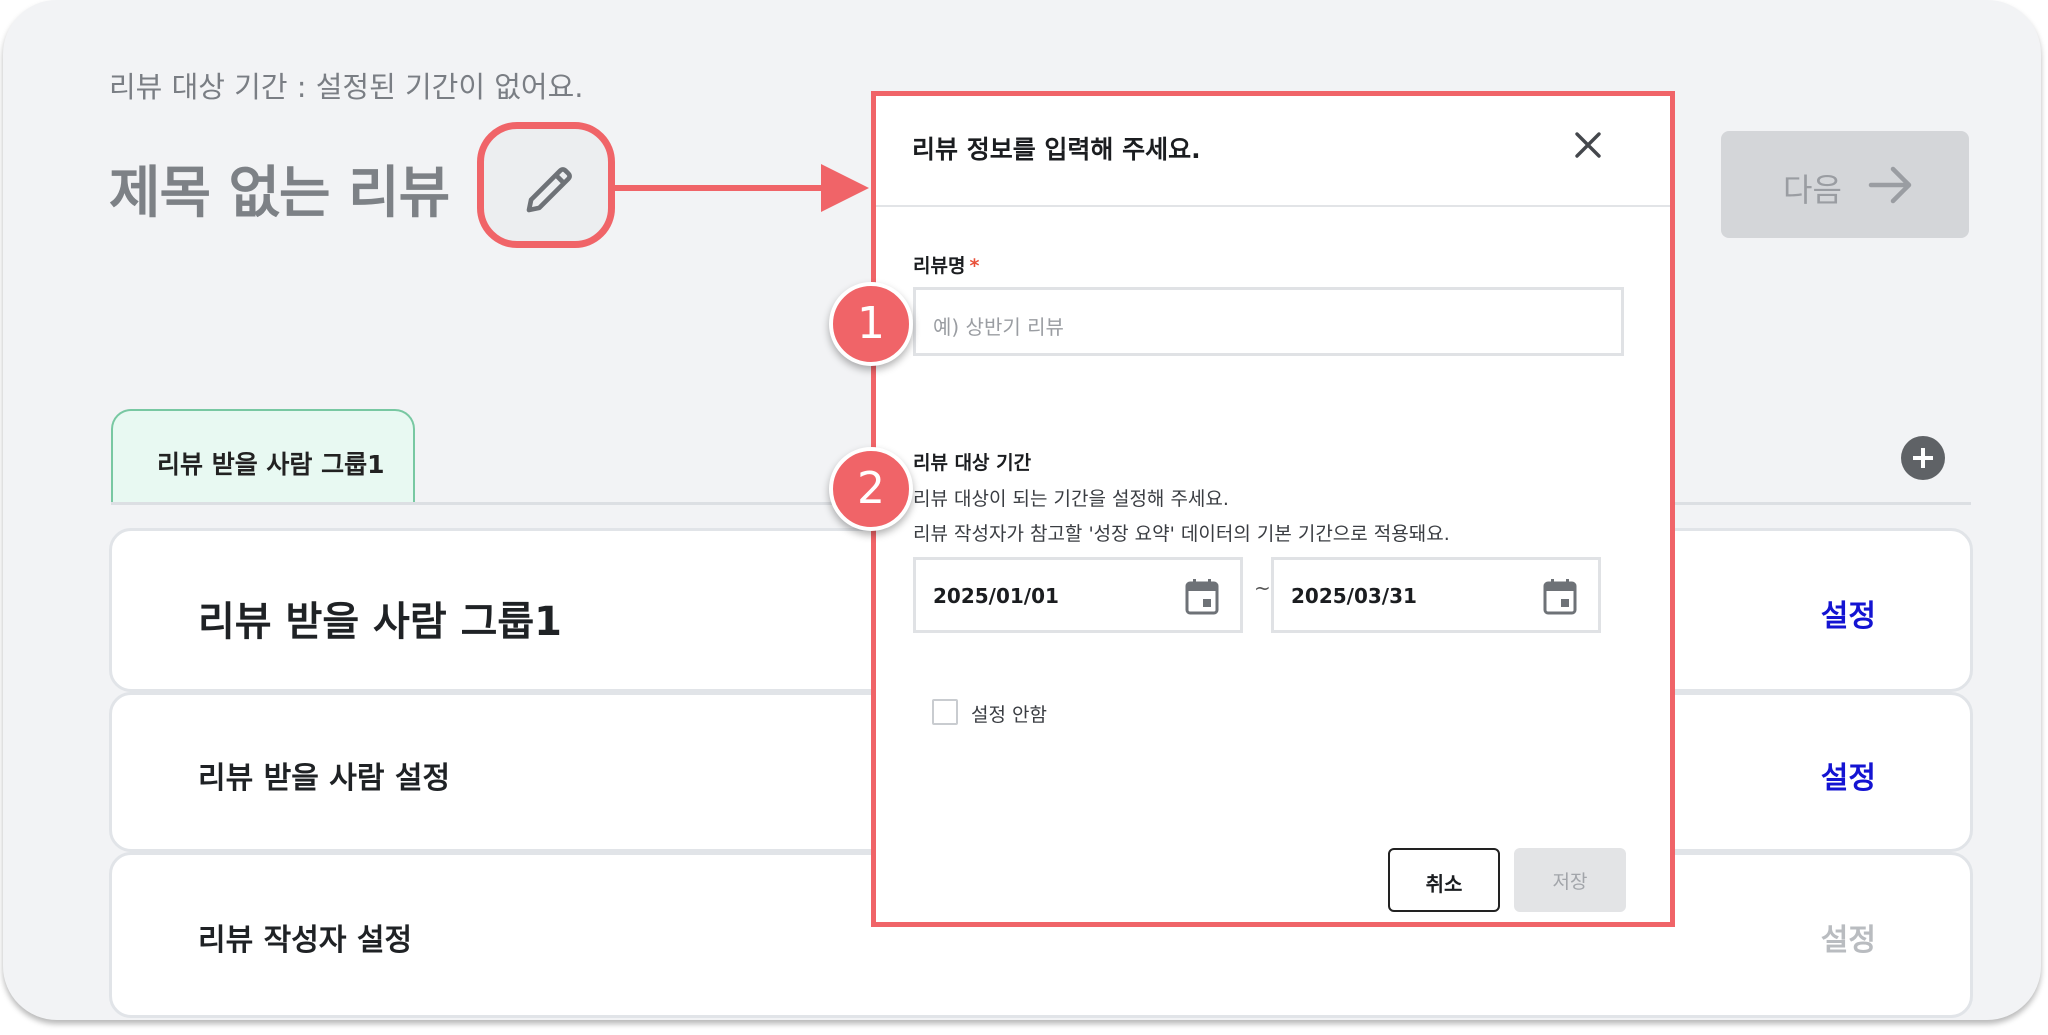 The width and height of the screenshot is (2048, 1035). Describe the element at coordinates (1078, 595) in the screenshot. I see `start-date-input: 2025/01/01` at that location.